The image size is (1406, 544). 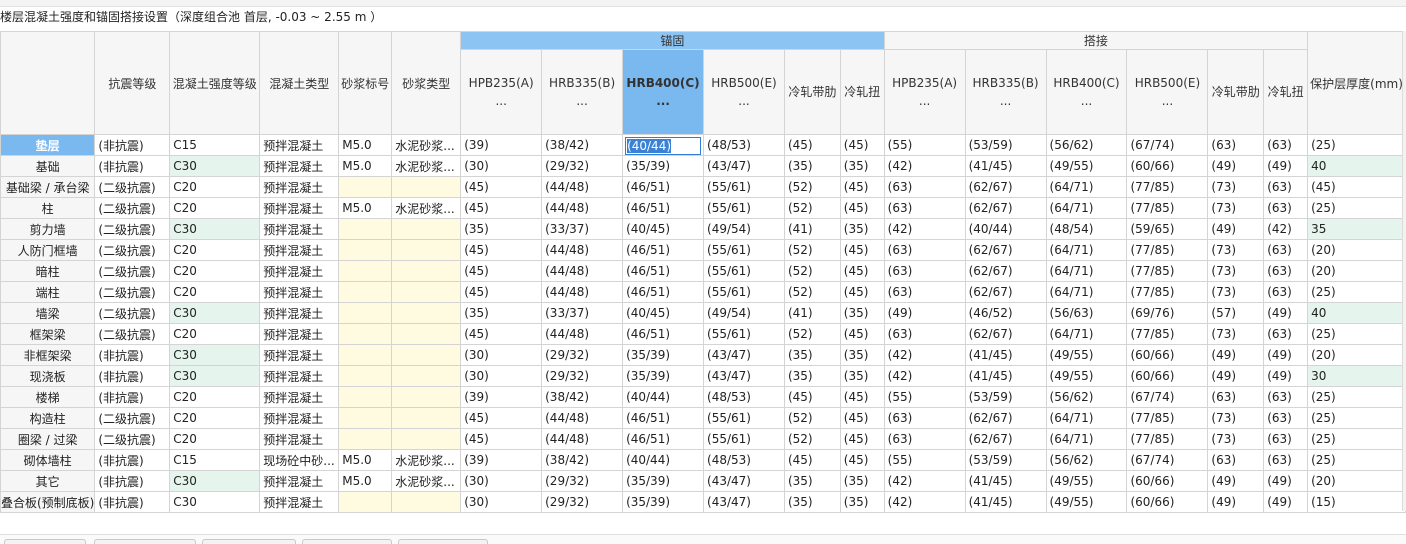 What do you see at coordinates (48, 208) in the screenshot?
I see `row-header: 柱` at bounding box center [48, 208].